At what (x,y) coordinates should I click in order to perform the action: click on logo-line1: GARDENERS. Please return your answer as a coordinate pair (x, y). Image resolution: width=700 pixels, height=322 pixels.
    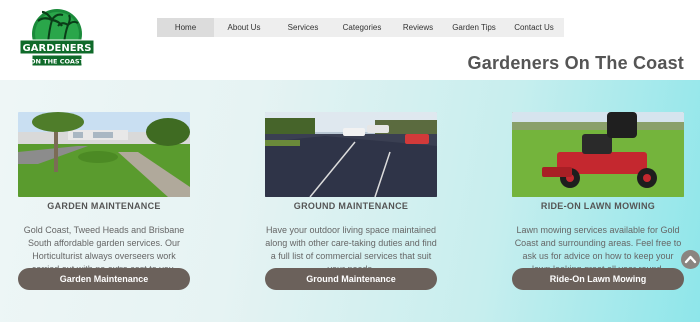
    Looking at the image, I should click on (57, 48).